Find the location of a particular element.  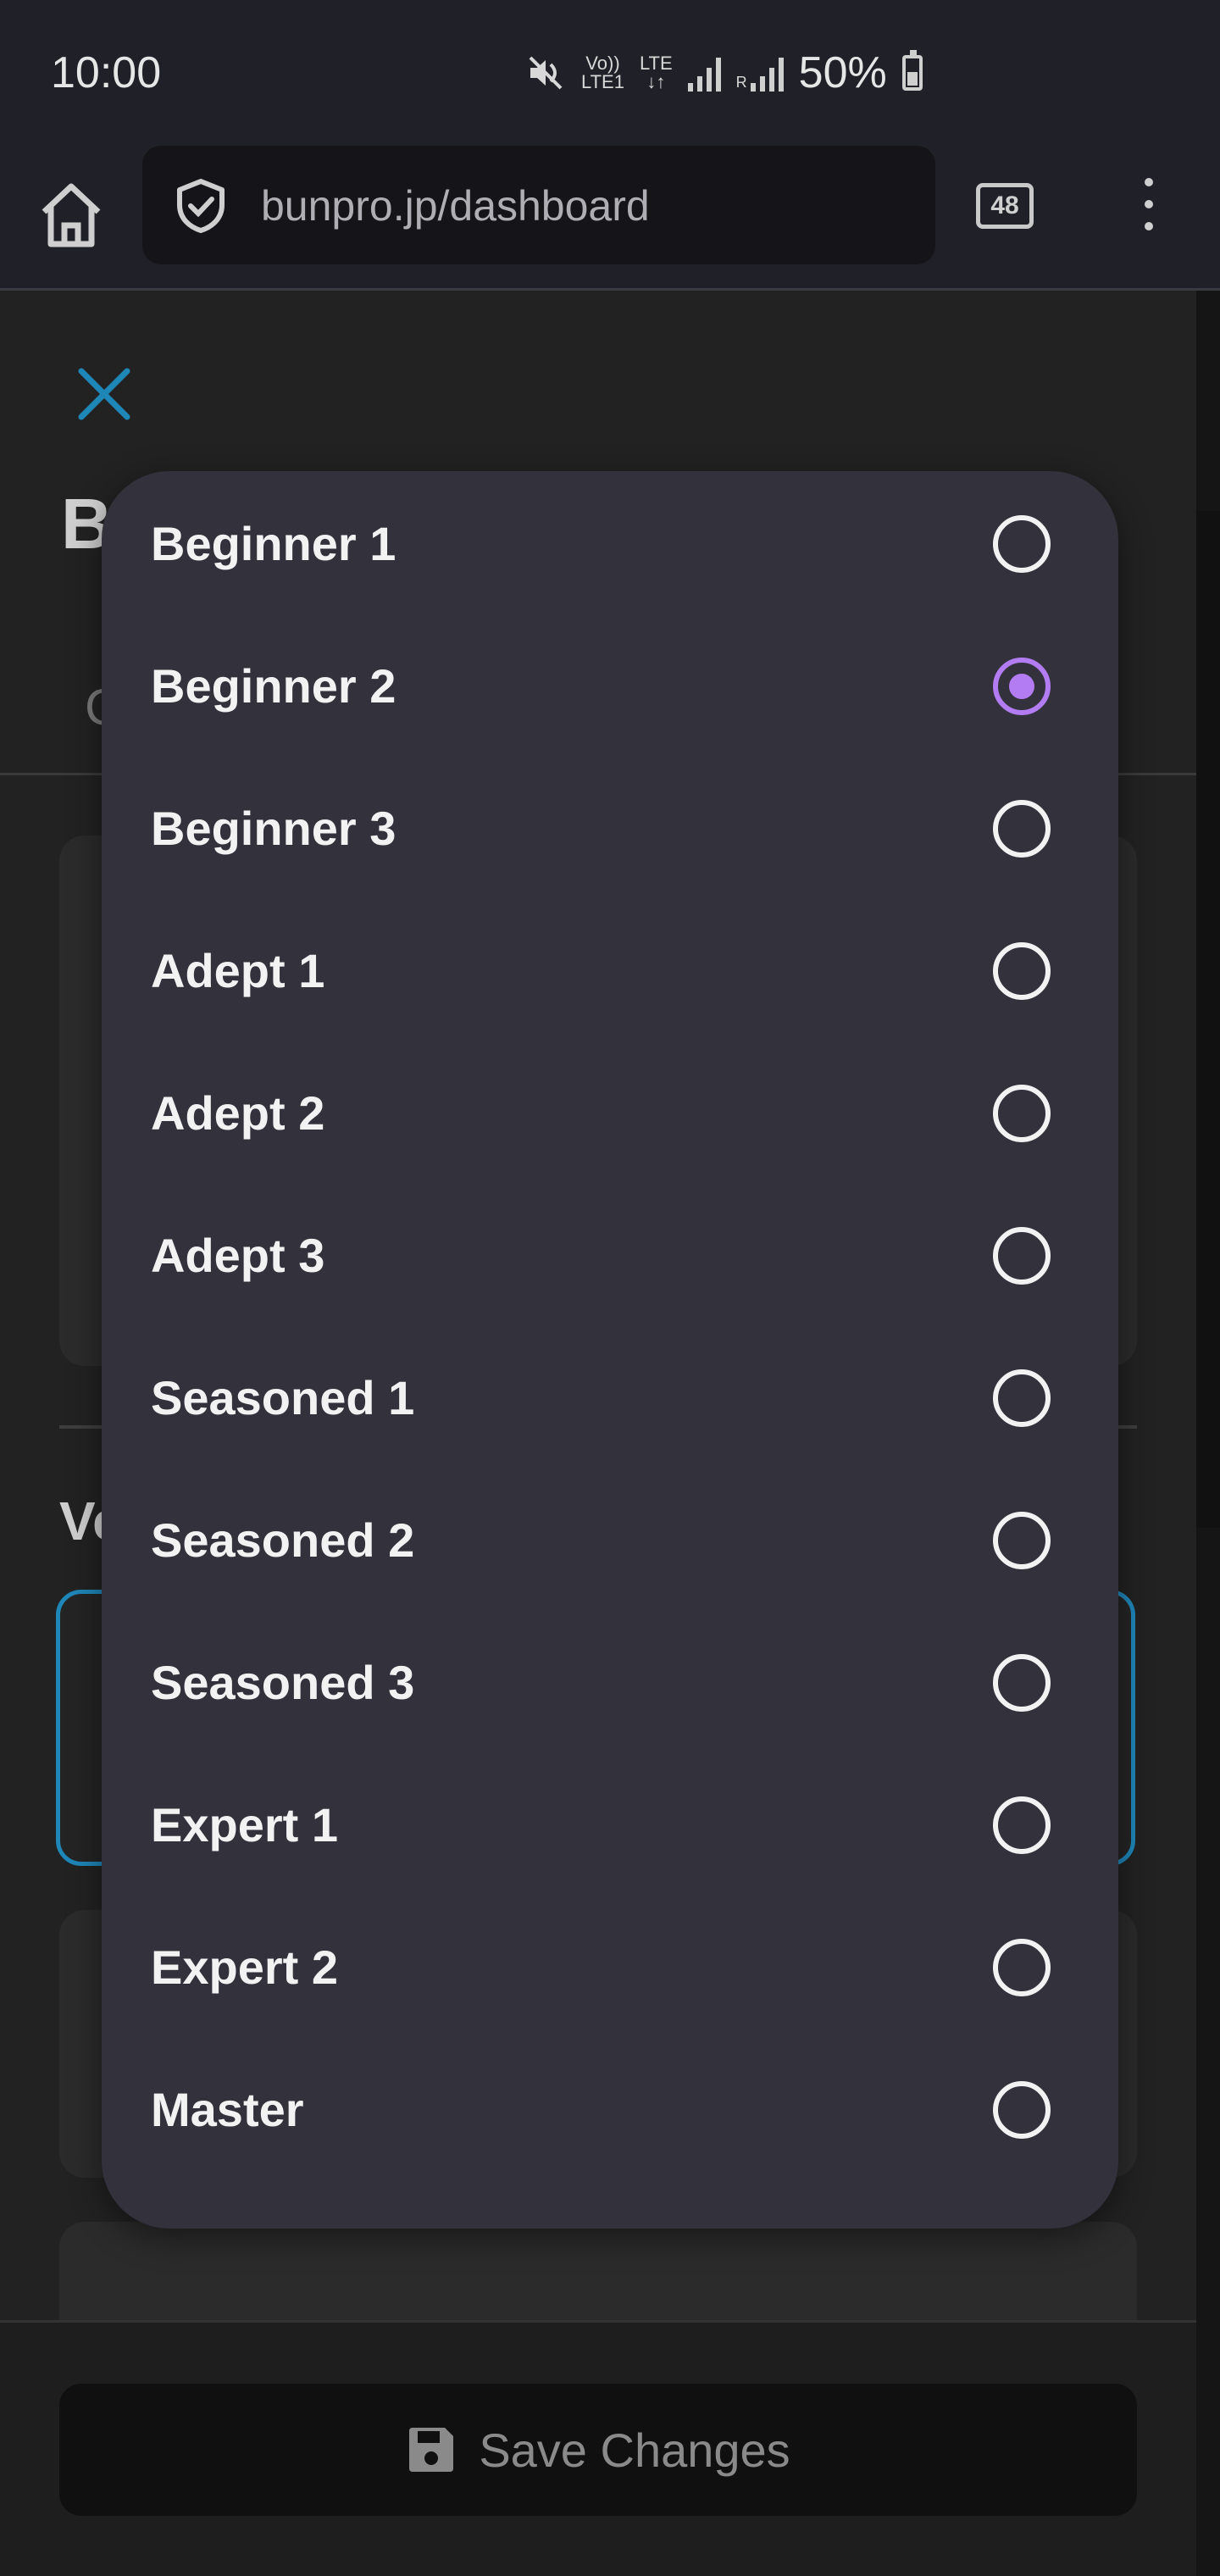

dropdown-option: Beginner 3 is located at coordinates (610, 829).